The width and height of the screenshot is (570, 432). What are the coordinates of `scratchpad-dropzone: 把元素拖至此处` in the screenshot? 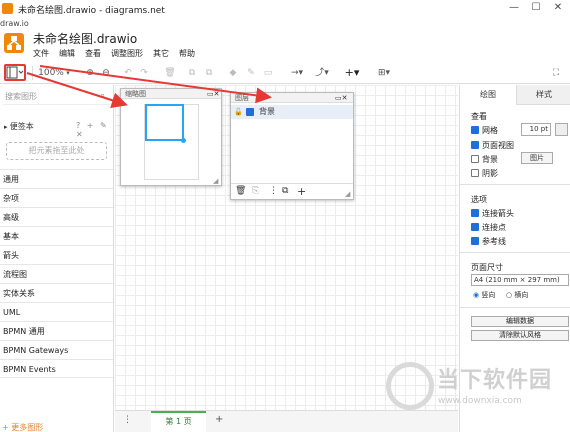 It's located at (56, 151).